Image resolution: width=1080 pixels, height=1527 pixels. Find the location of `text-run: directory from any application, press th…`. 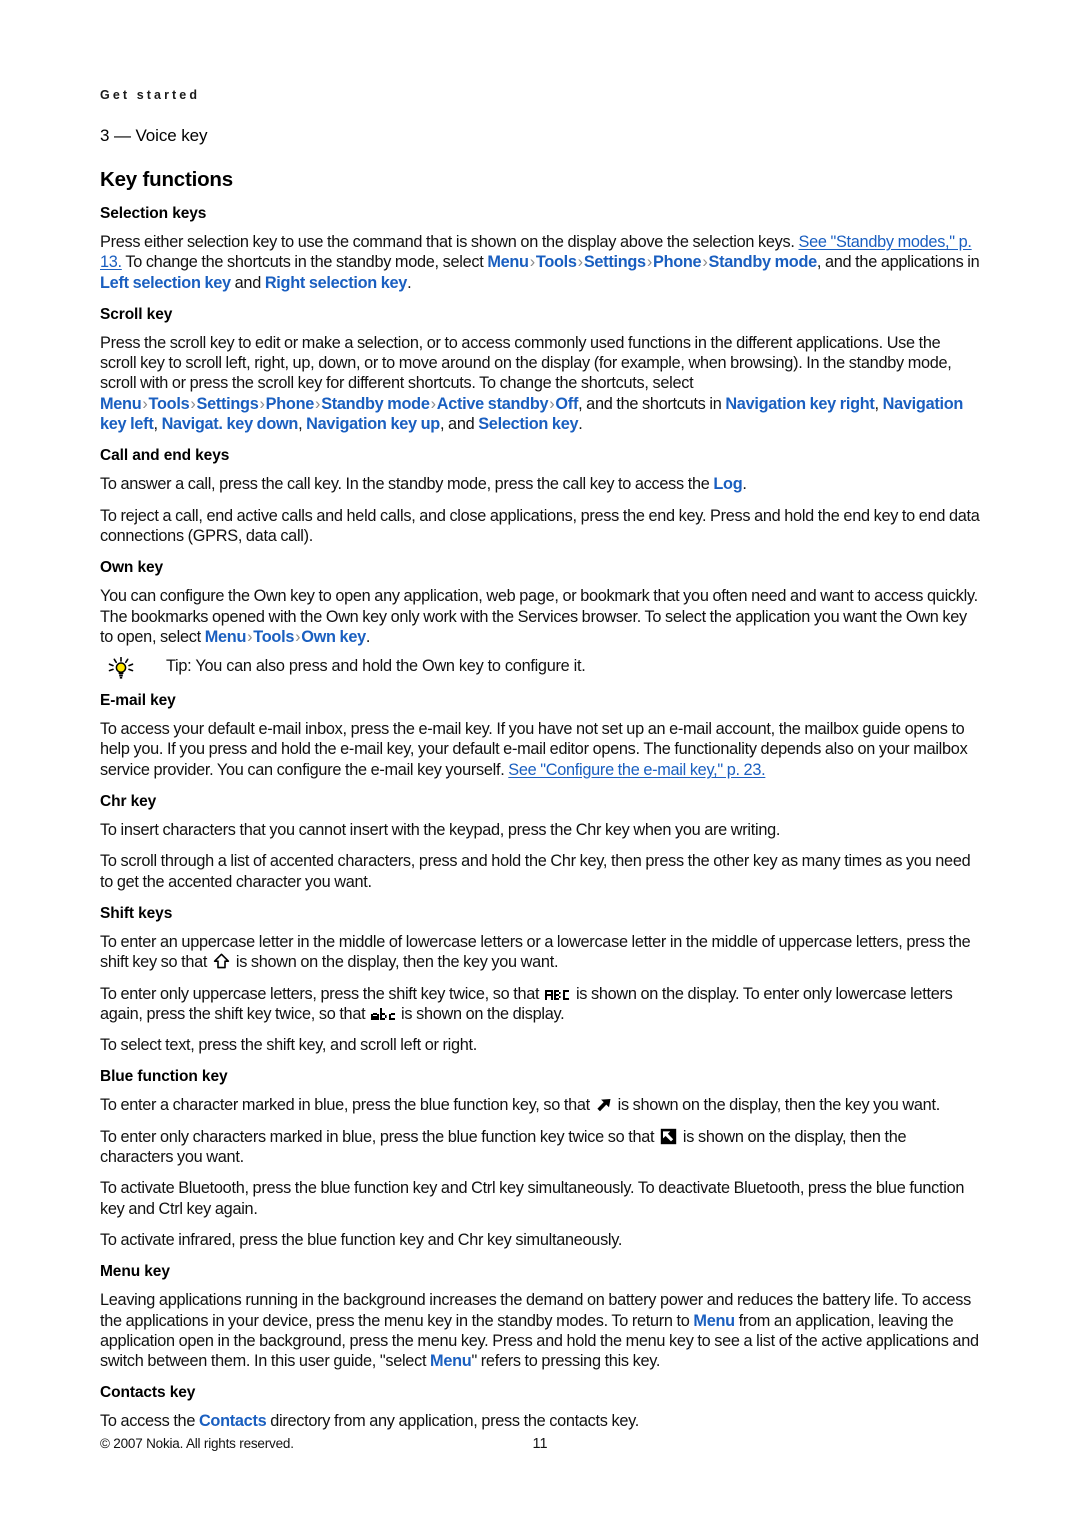

text-run: directory from any application, press th… is located at coordinates (453, 1421).